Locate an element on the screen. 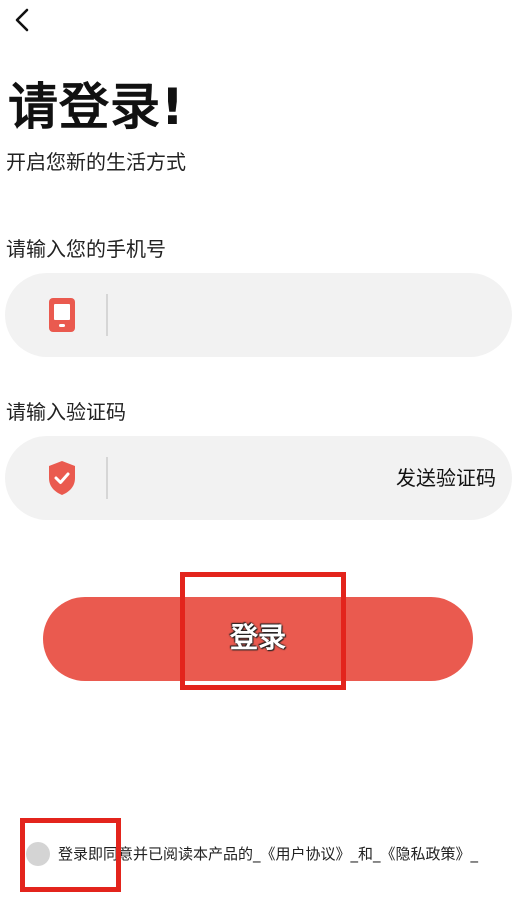  code-field: 发送验证码 is located at coordinates (258, 478).